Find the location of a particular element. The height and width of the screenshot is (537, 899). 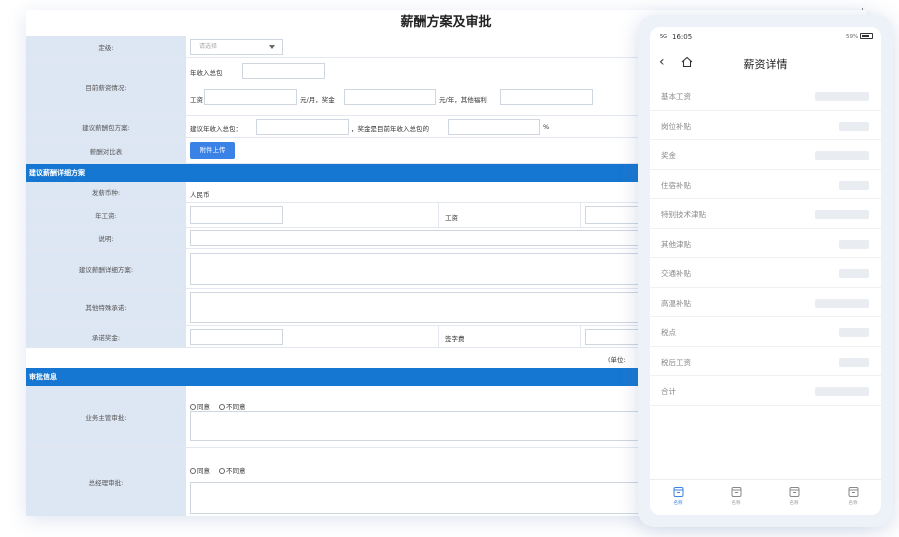

welfare-input is located at coordinates (546, 97).